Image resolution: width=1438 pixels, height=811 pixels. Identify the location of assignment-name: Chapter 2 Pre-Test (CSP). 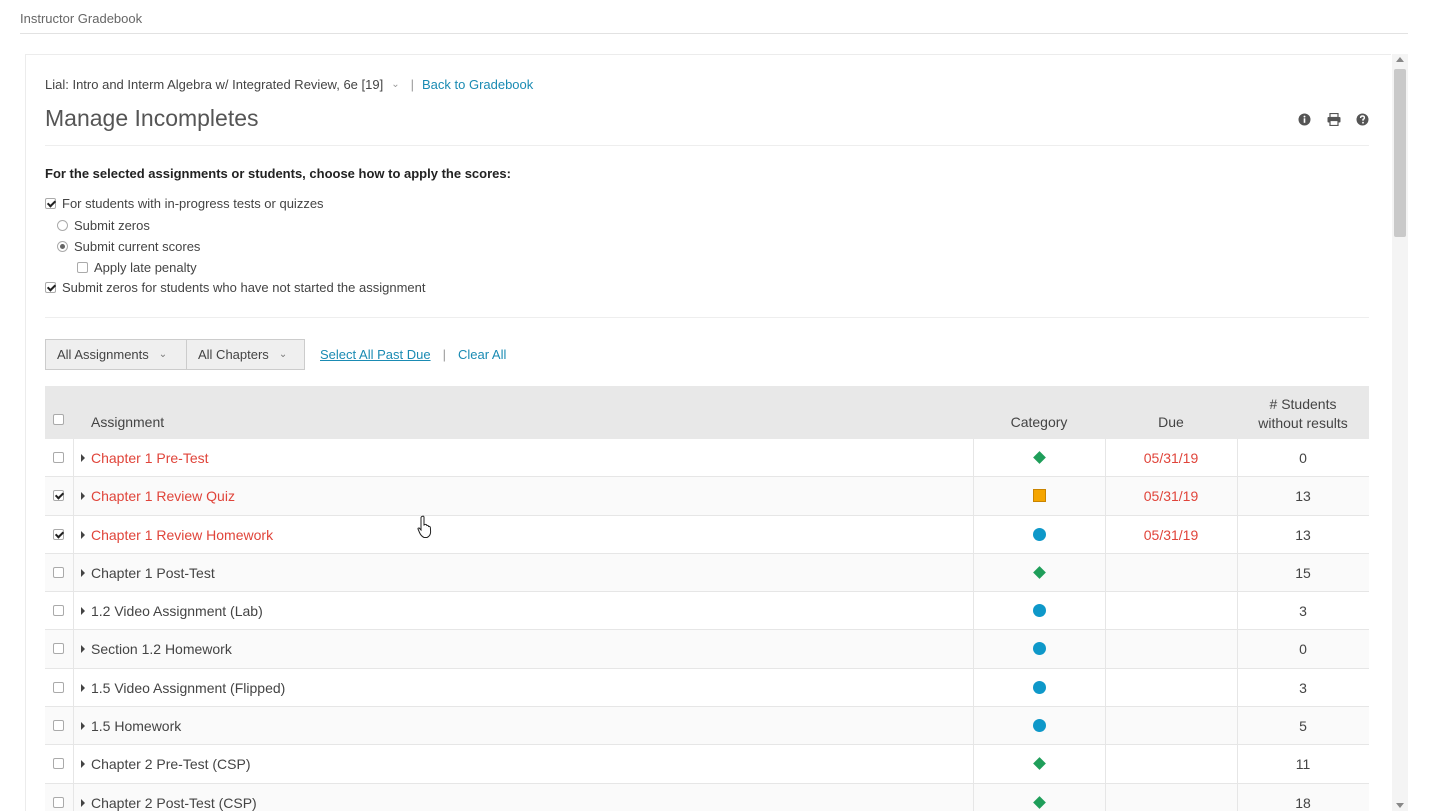
(171, 764).